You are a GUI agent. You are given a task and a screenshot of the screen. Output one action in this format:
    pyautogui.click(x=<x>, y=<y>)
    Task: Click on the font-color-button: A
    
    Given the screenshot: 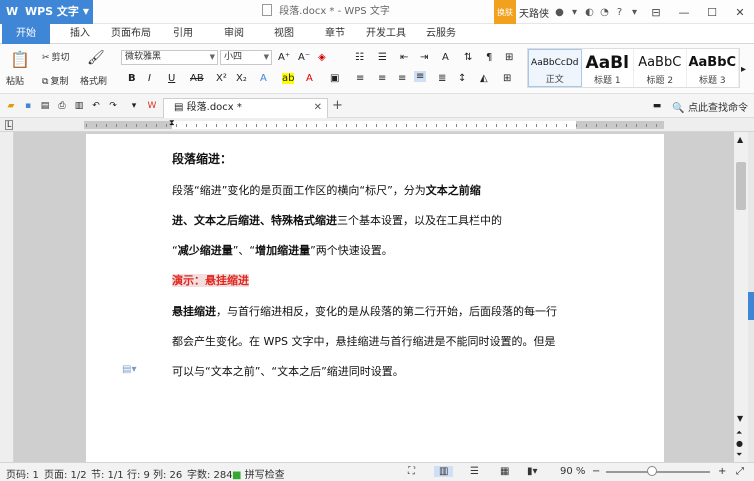 What is the action you would take?
    pyautogui.click(x=309, y=78)
    